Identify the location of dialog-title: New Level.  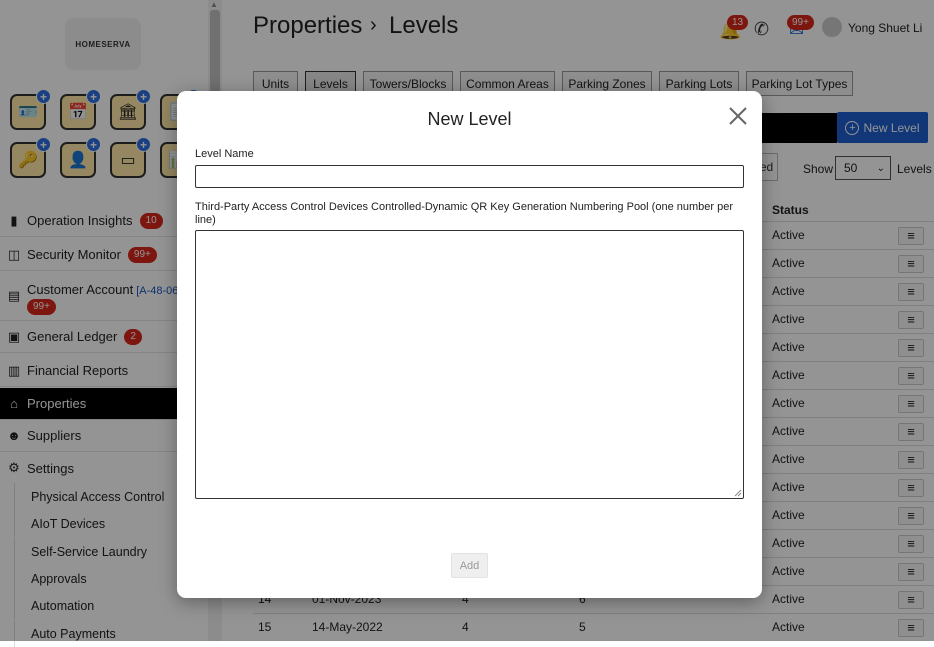
(469, 119).